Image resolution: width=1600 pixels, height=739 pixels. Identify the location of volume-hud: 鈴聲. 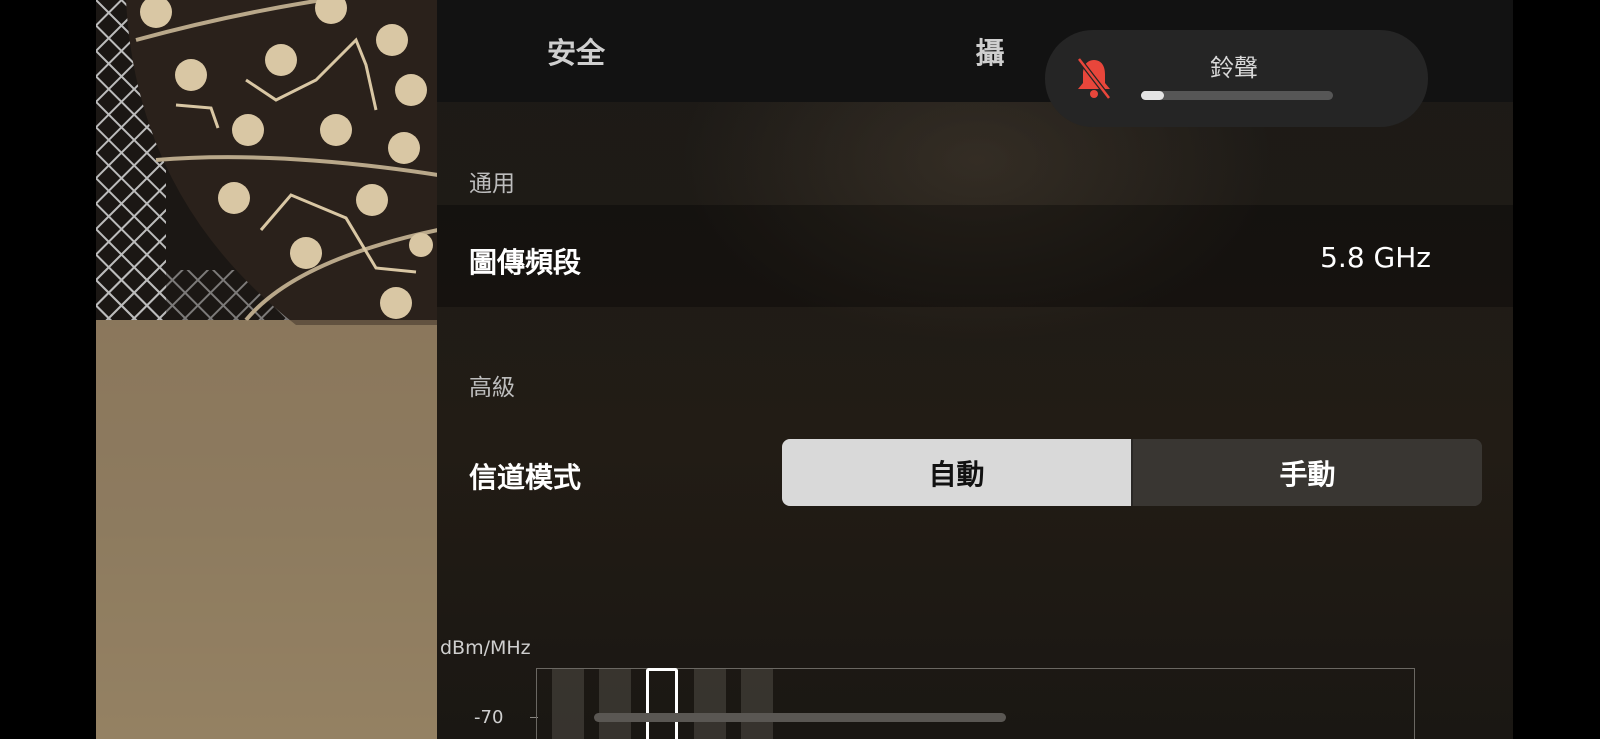
(1236, 78).